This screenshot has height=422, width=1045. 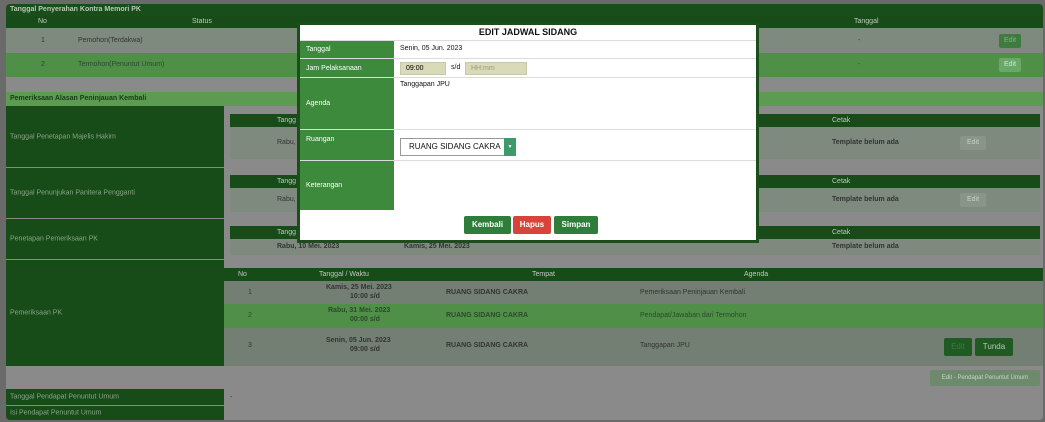 I want to click on hapus-button: Hapus, so click(x=532, y=225).